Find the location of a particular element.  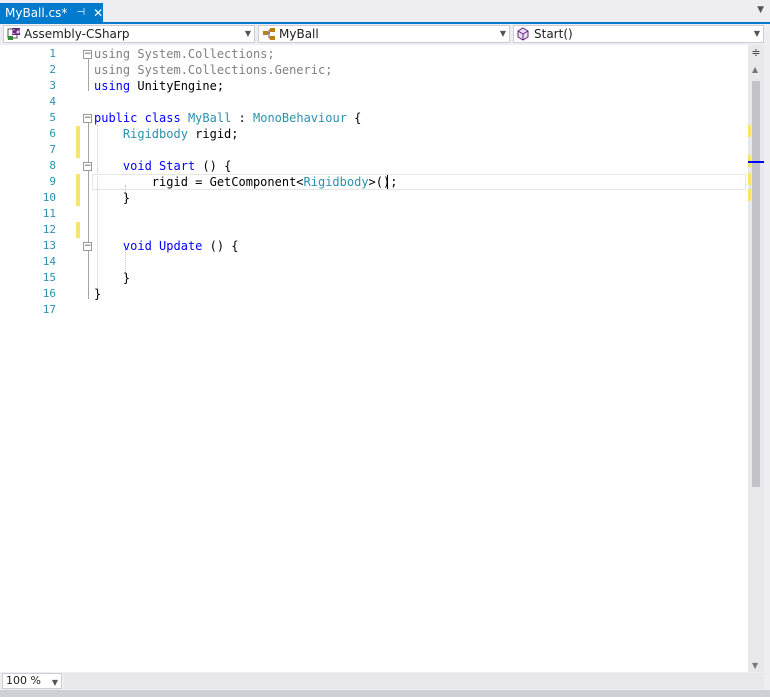

navigation-bar: C# Assembly-CSharp ▼ MyBall ▼ Start() ▼ is located at coordinates (385, 34).